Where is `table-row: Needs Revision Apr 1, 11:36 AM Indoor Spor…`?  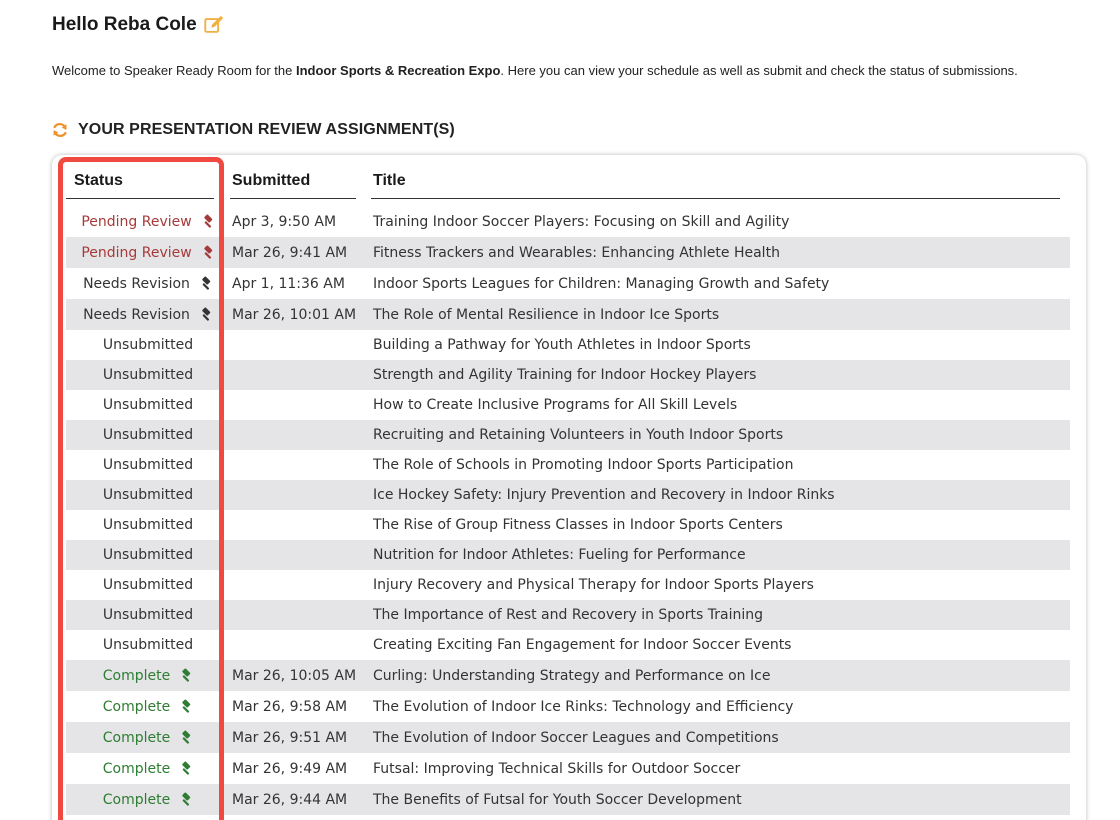
table-row: Needs Revision Apr 1, 11:36 AM Indoor Spor… is located at coordinates (568, 283).